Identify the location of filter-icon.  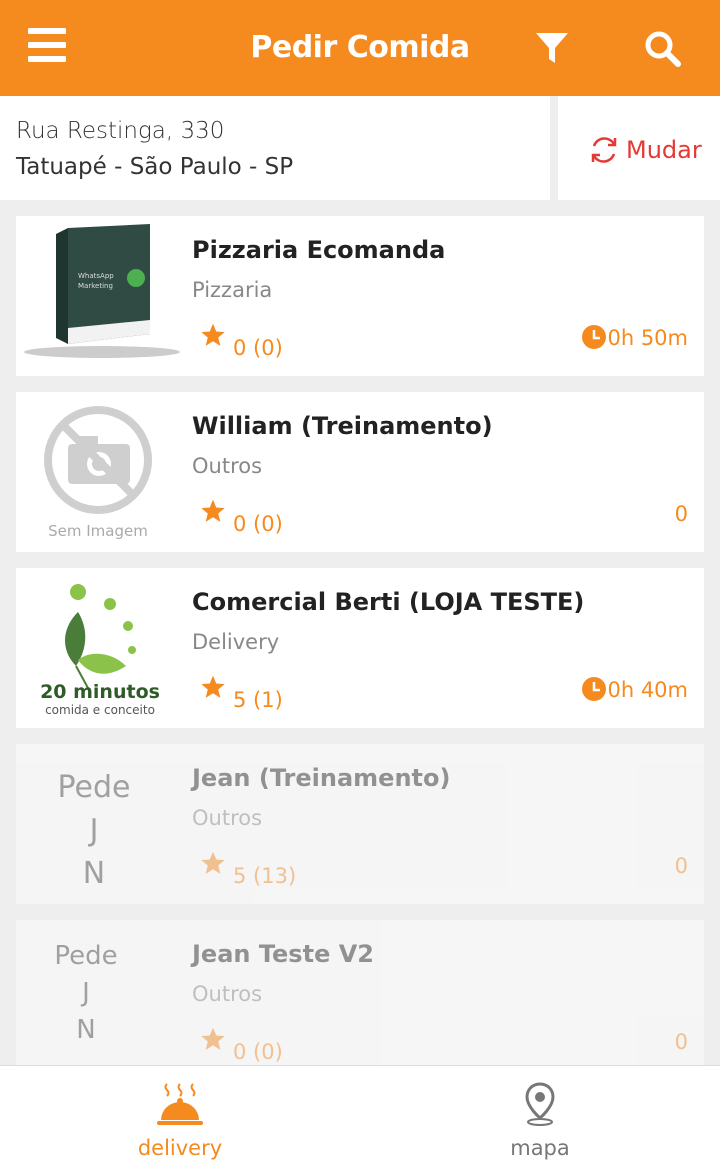
(552, 48).